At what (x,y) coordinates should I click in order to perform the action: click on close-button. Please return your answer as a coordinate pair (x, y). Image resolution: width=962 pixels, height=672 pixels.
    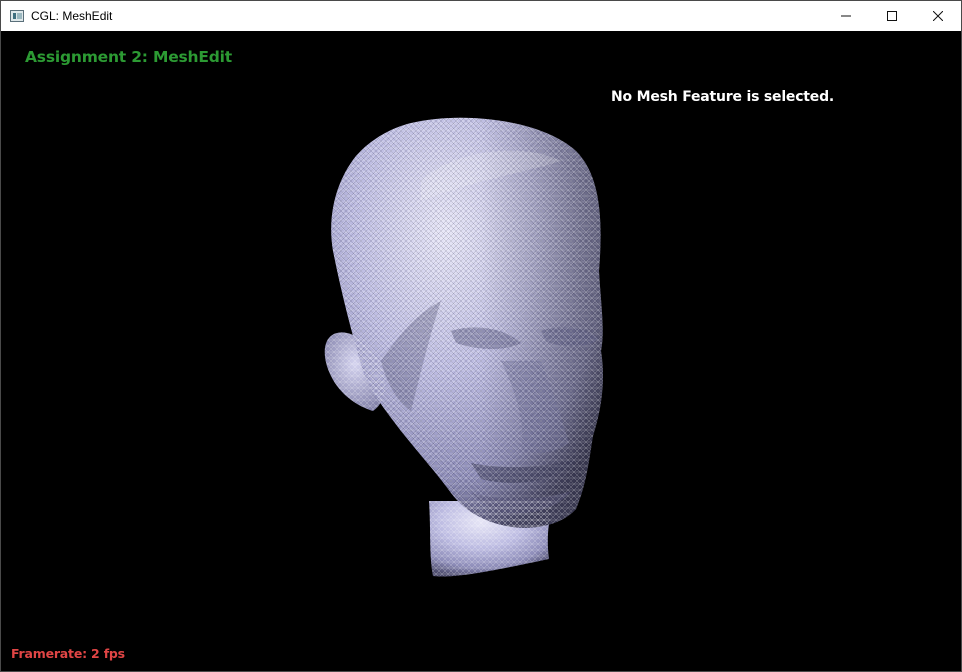
    Looking at the image, I should click on (938, 16).